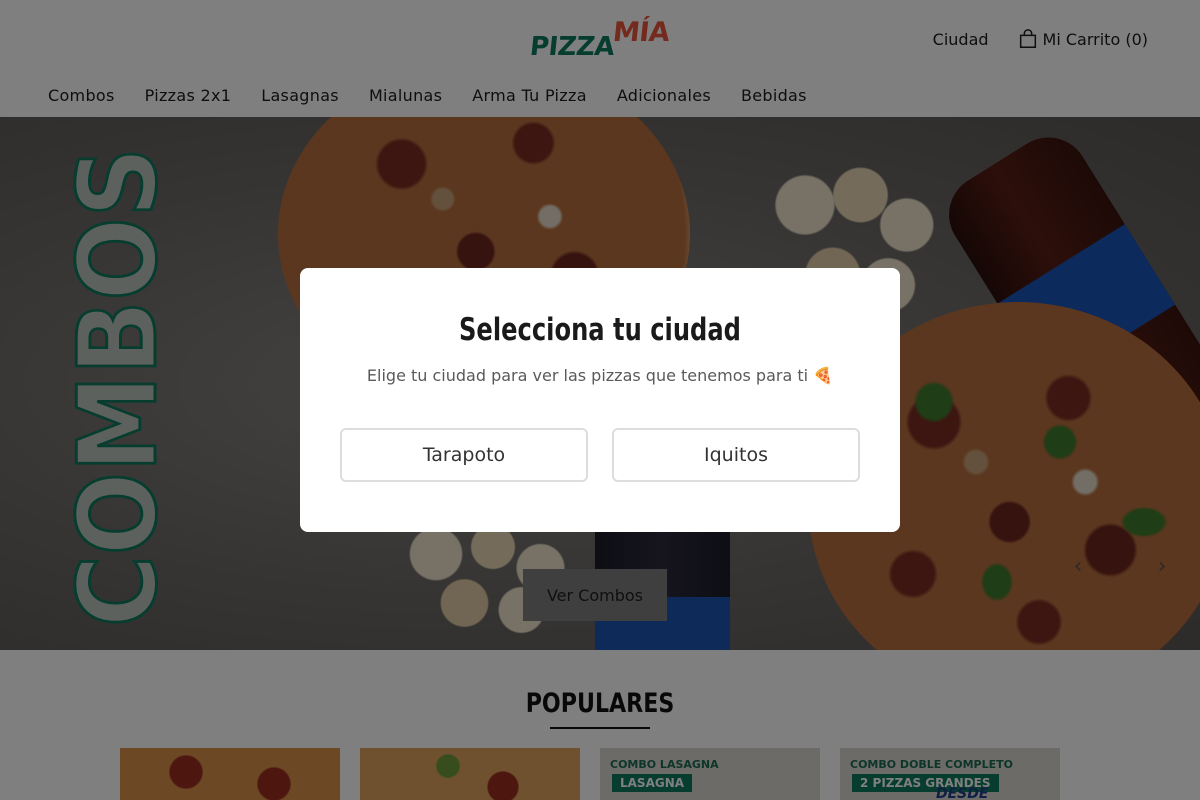 This screenshot has width=1200, height=800. I want to click on modal-title: Selecciona tu ciudad, so click(600, 330).